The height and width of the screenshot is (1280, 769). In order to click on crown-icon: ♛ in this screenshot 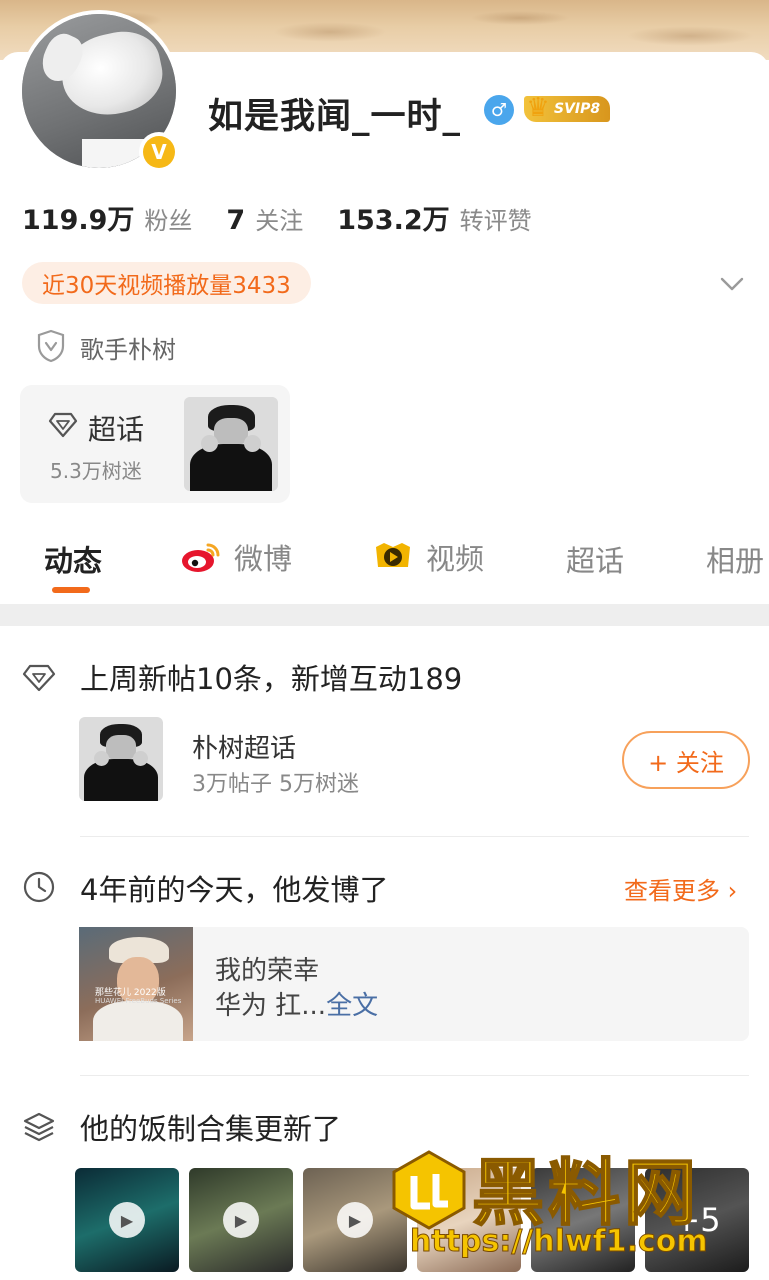, I will do `click(538, 108)`.